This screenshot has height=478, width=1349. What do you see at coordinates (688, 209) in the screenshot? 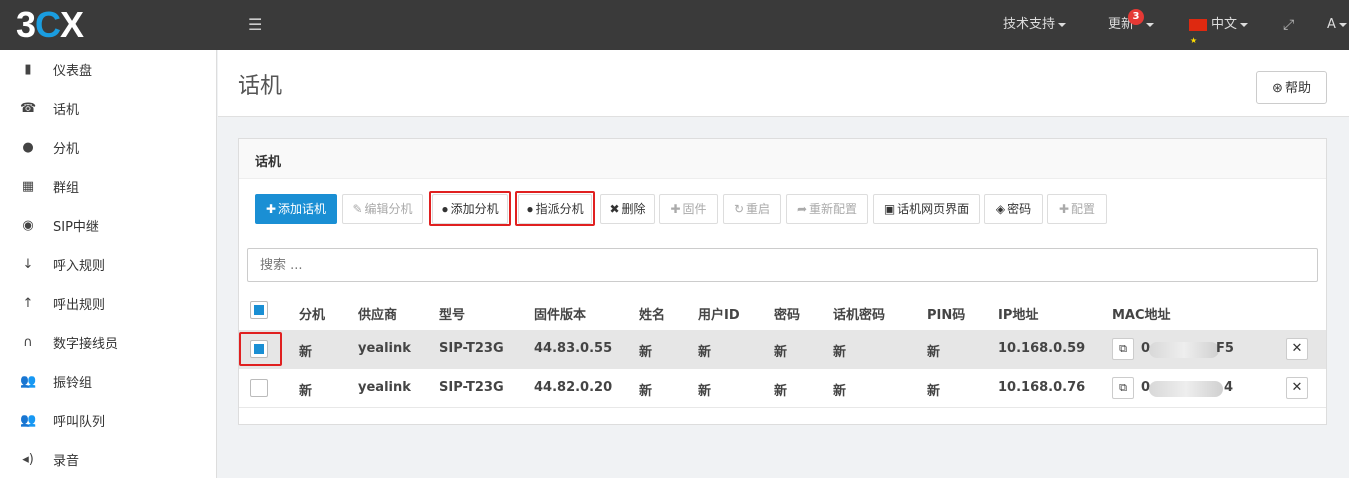
I see `firmware-button: ✚ 固件` at bounding box center [688, 209].